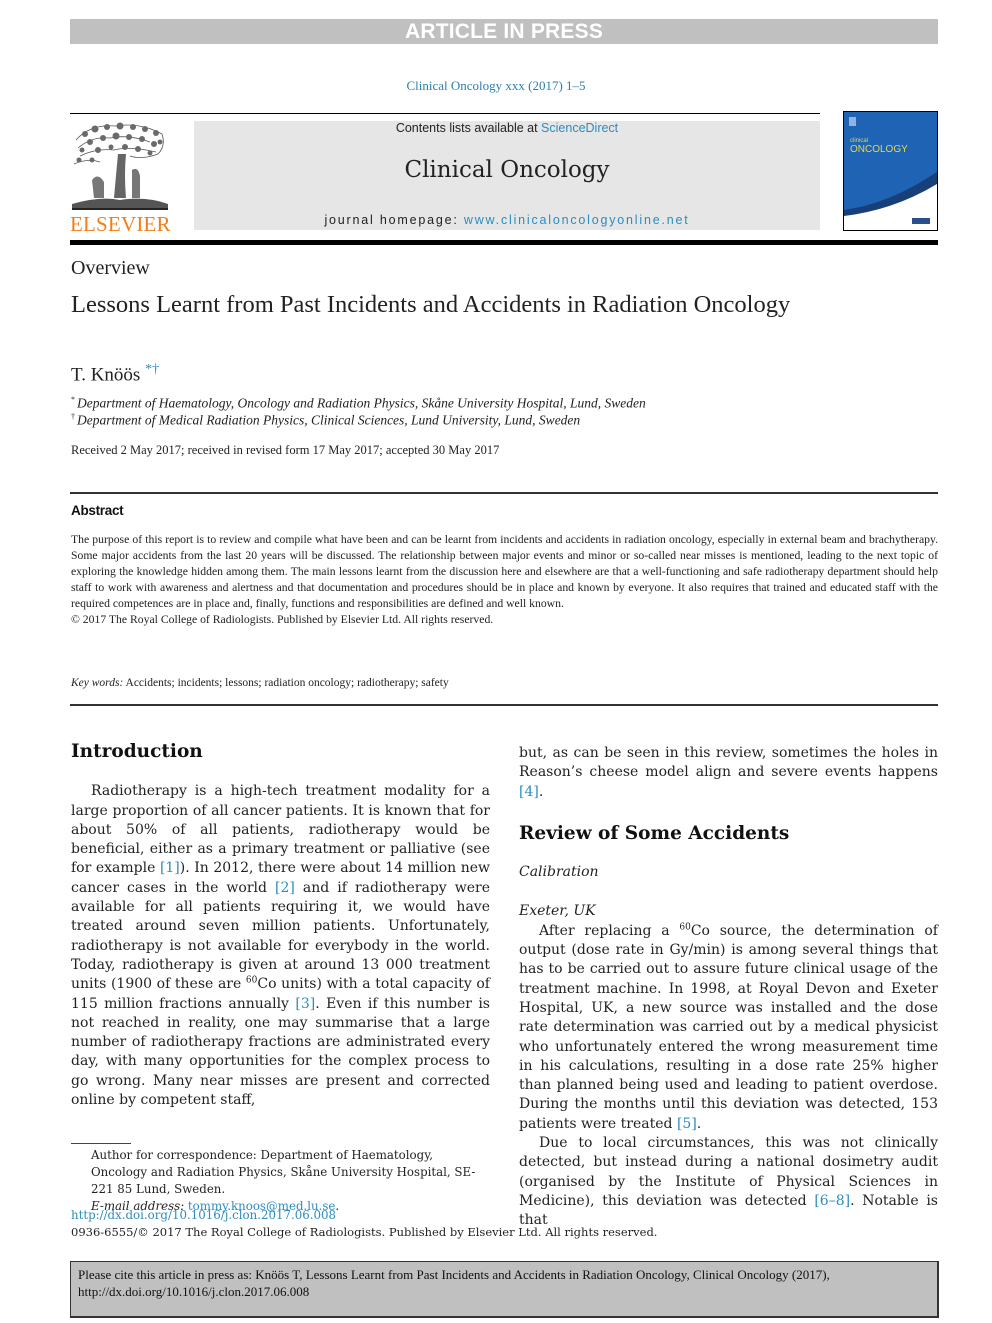 The height and width of the screenshot is (1323, 992). What do you see at coordinates (504, 31) in the screenshot?
I see `article-in-press-banner: ARTICLE IN PRESS` at bounding box center [504, 31].